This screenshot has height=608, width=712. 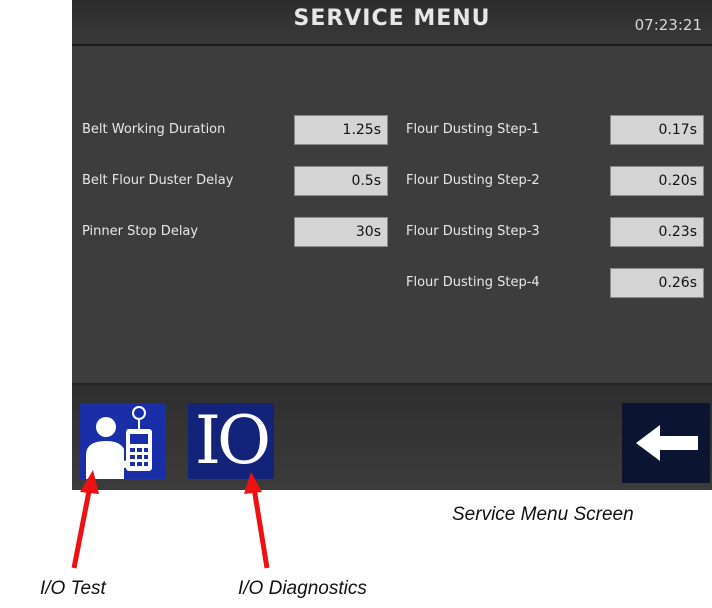 I want to click on io-diagnostics-button: IO, so click(x=231, y=441).